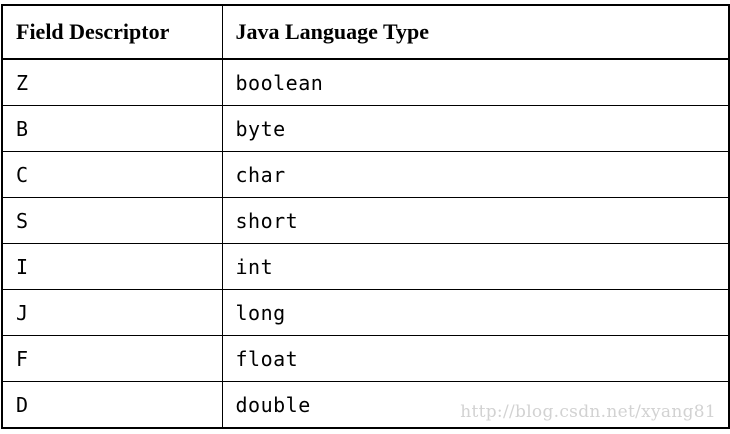 This screenshot has width=730, height=434. Describe the element at coordinates (588, 412) in the screenshot. I see `watermark-text: http://blog.csdn.net/xyang81` at that location.